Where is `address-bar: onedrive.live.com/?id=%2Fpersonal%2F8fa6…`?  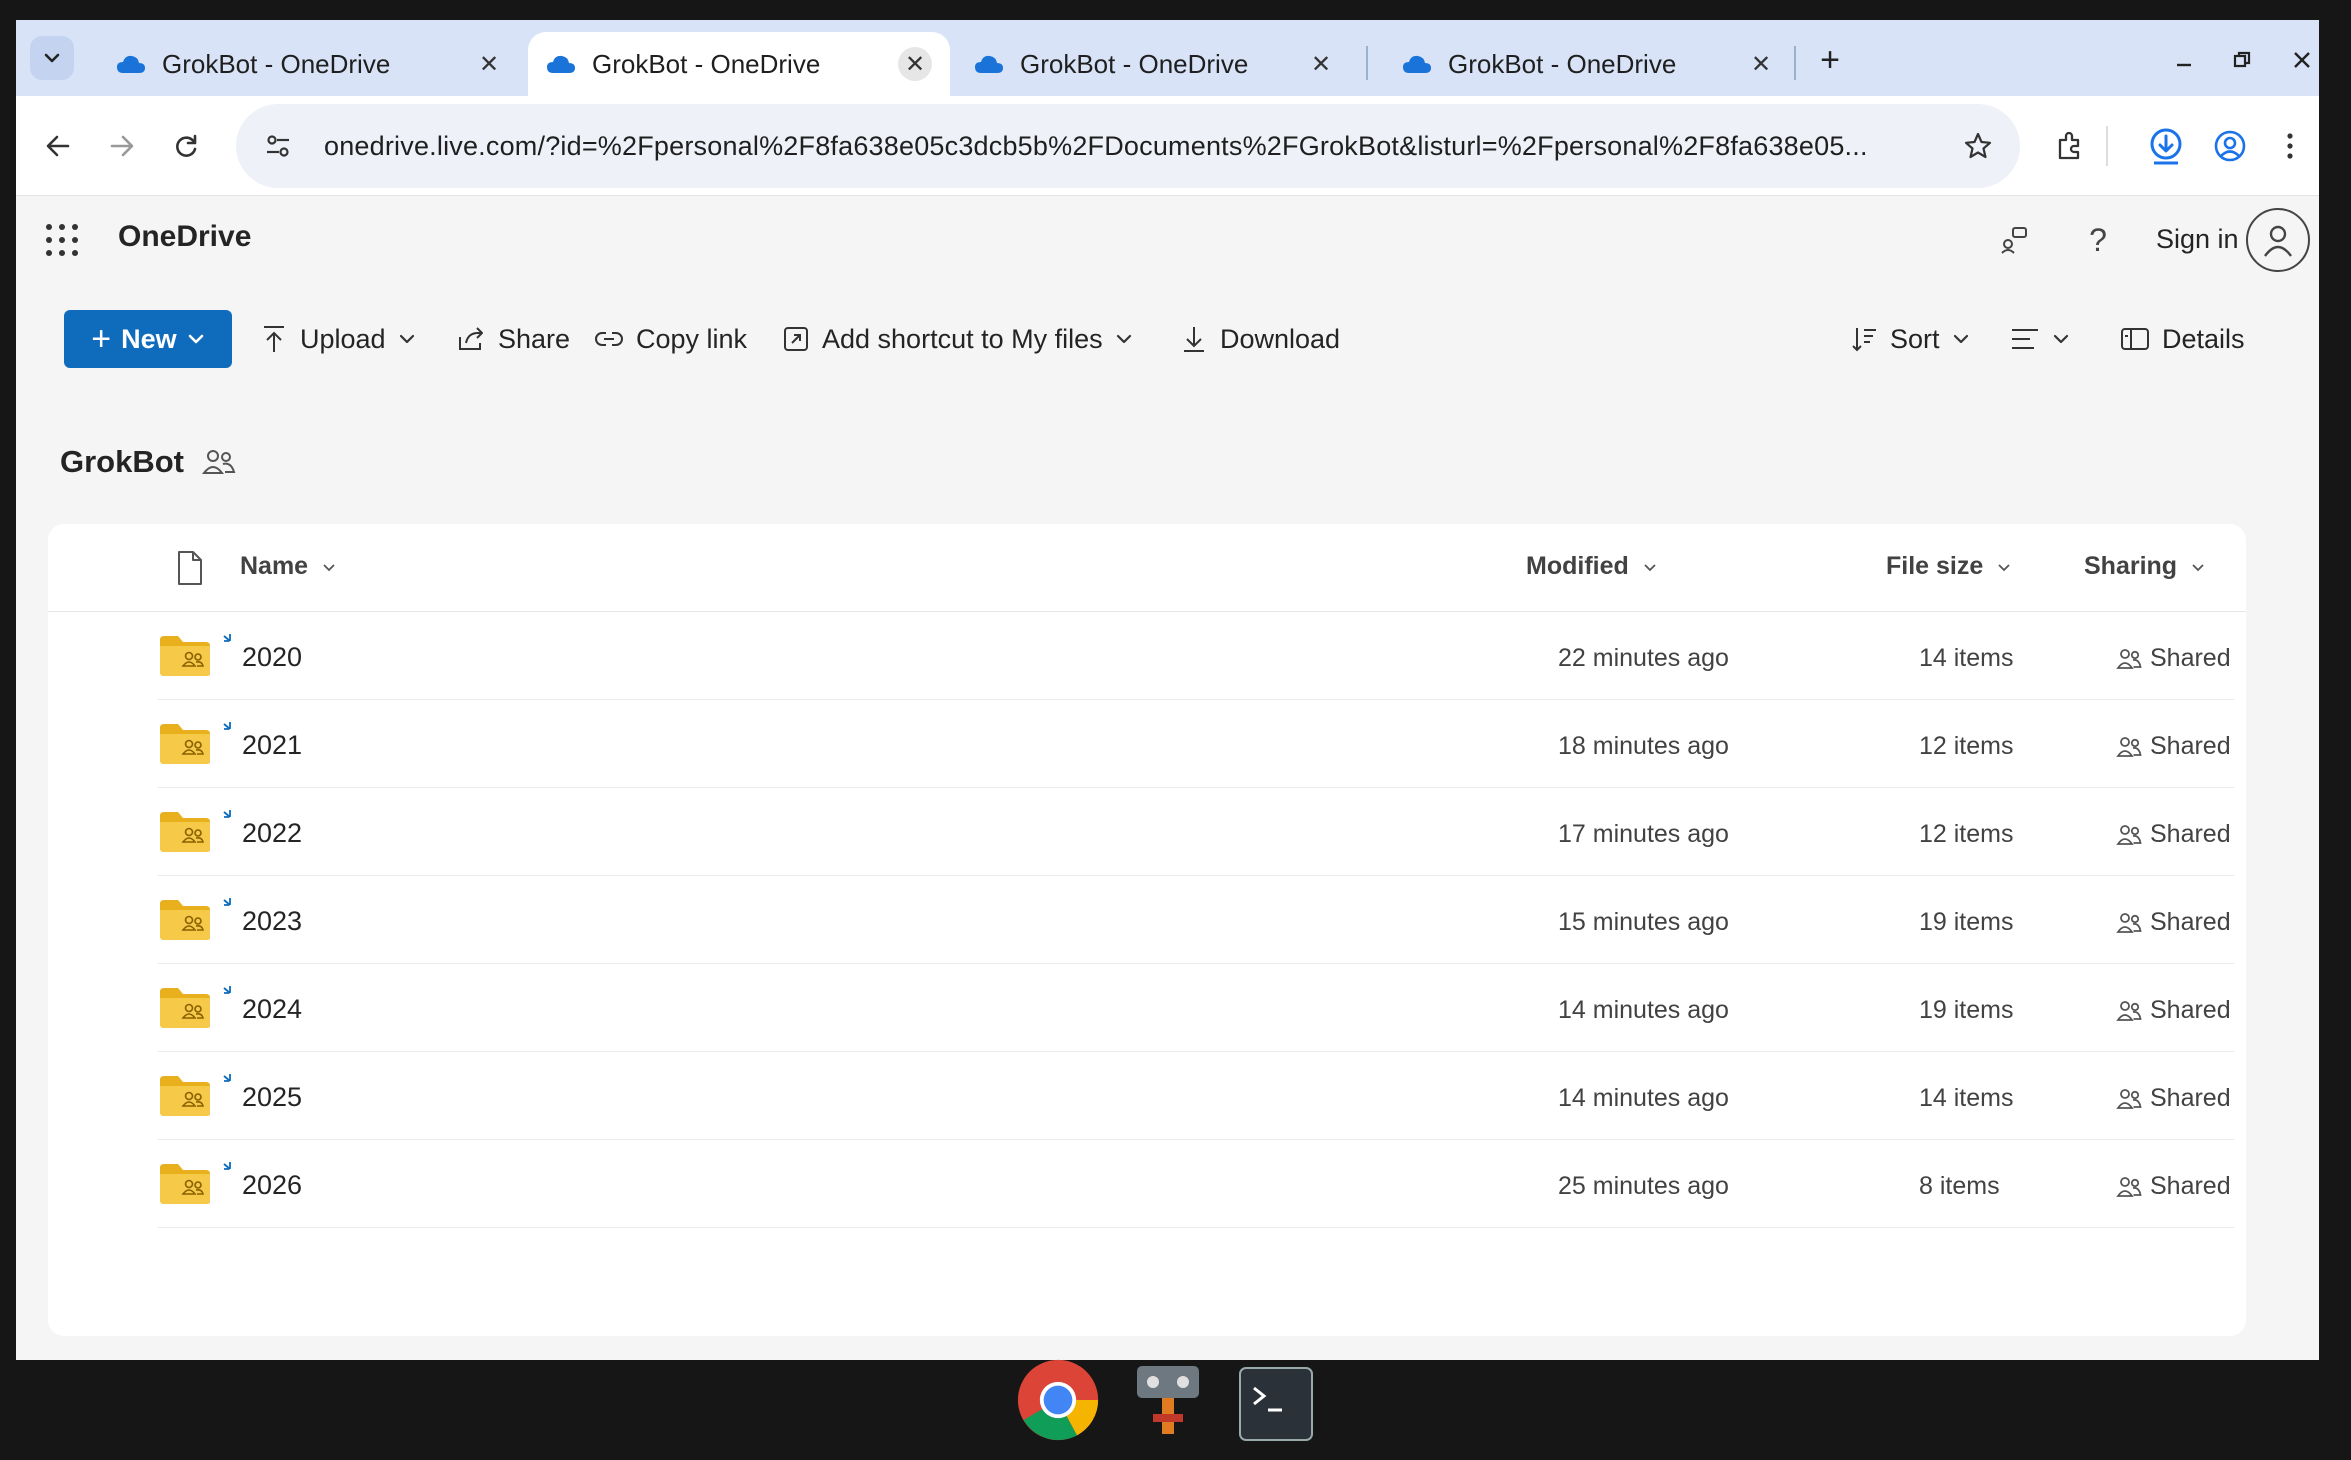 address-bar: onedrive.live.com/?id=%2Fpersonal%2F8fa6… is located at coordinates (1128, 146).